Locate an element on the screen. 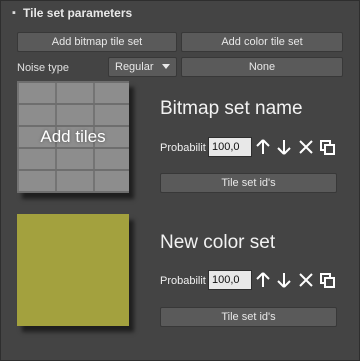 The width and height of the screenshot is (360, 361). noise-type-label: Noise type is located at coordinates (43, 68).